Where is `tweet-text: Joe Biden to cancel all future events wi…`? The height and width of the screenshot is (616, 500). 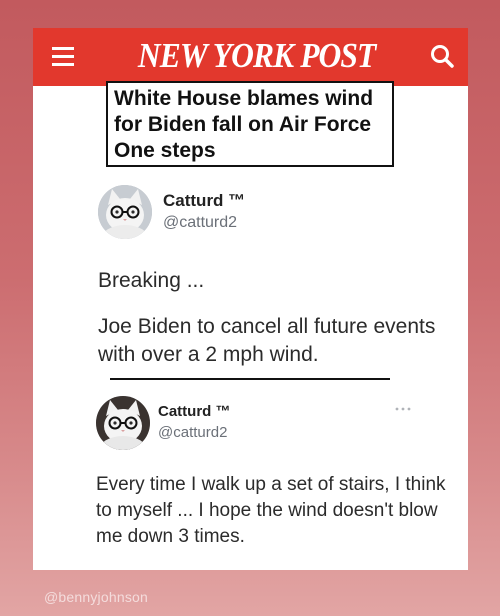
tweet-text: Joe Biden to cancel all future events wi… is located at coordinates (267, 340).